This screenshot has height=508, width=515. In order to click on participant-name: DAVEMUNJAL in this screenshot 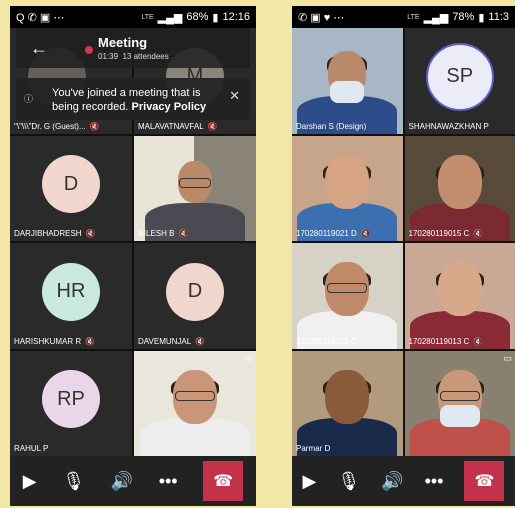, I will do `click(165, 341)`.